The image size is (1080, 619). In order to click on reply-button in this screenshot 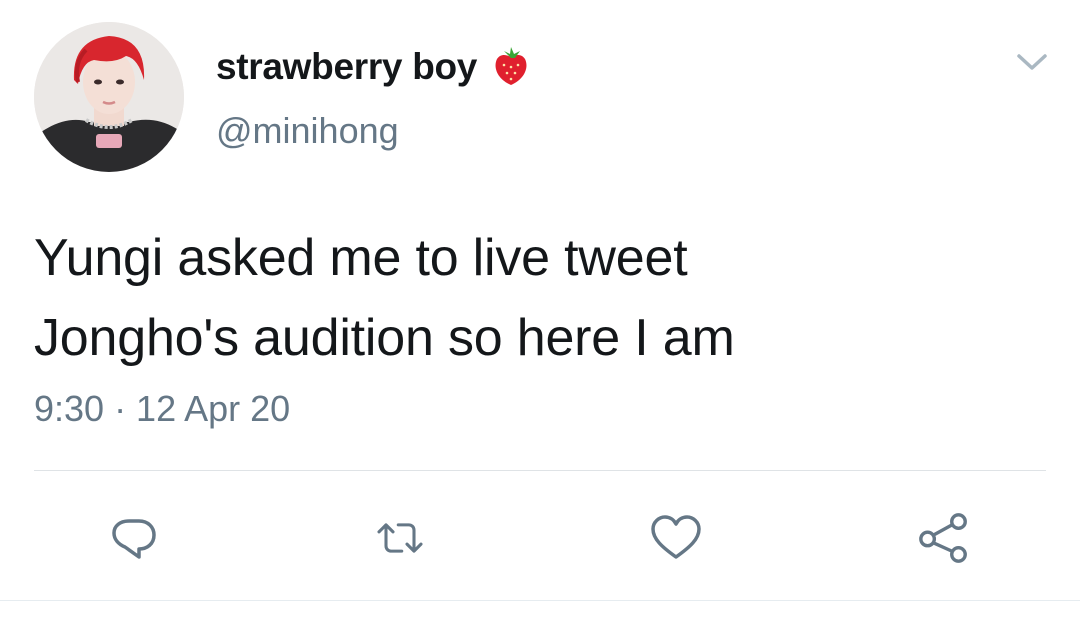, I will do `click(134, 538)`.